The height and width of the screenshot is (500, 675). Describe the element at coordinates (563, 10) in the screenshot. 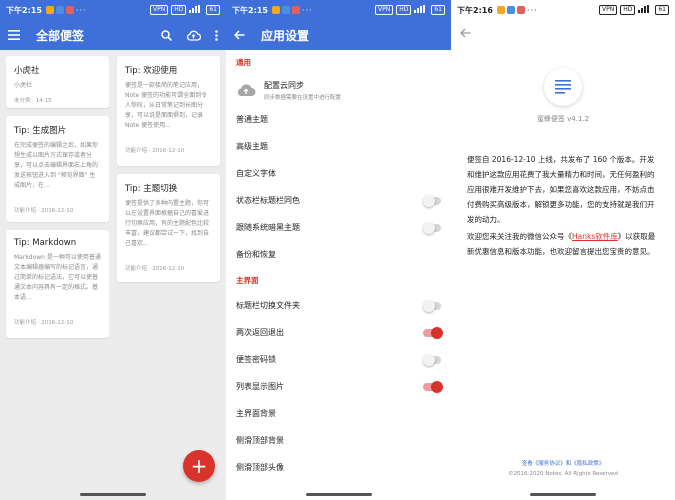

I see `status-bar: 下午2:16 ··· VPN HD 61` at that location.